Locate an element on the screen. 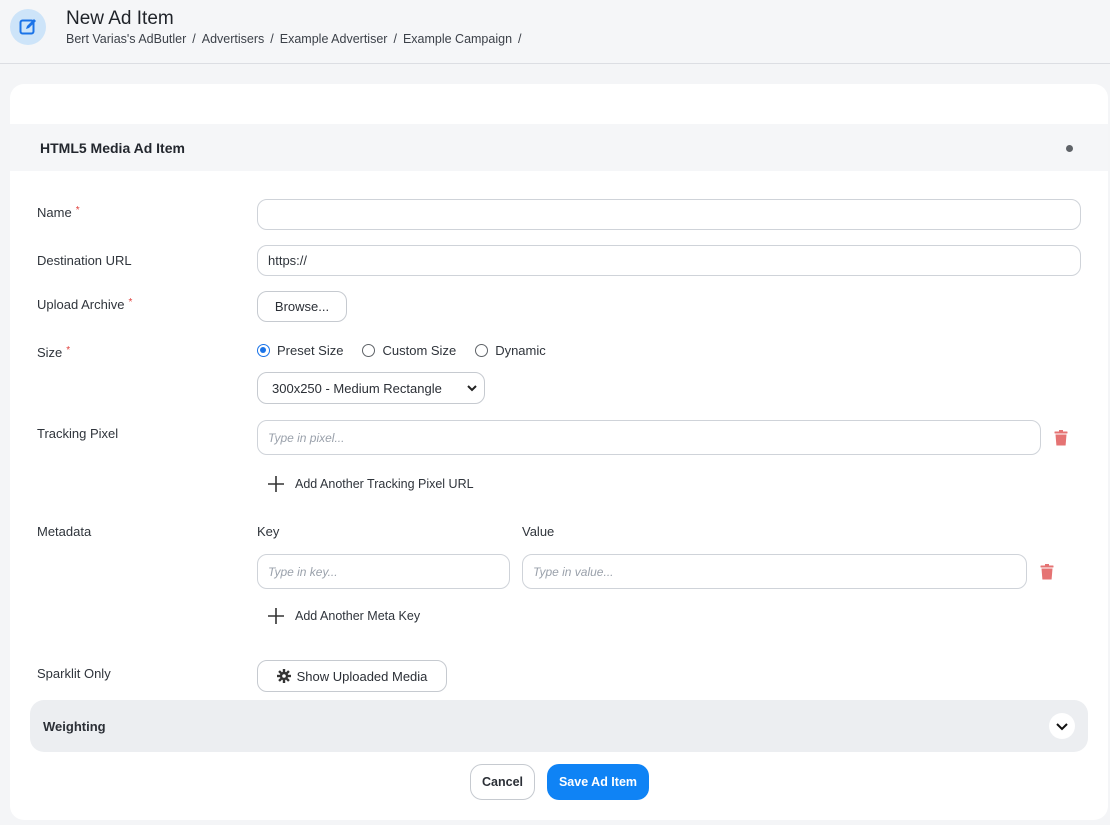 The image size is (1110, 825). add-meta-key-link: Add Another Meta Key is located at coordinates (343, 616).